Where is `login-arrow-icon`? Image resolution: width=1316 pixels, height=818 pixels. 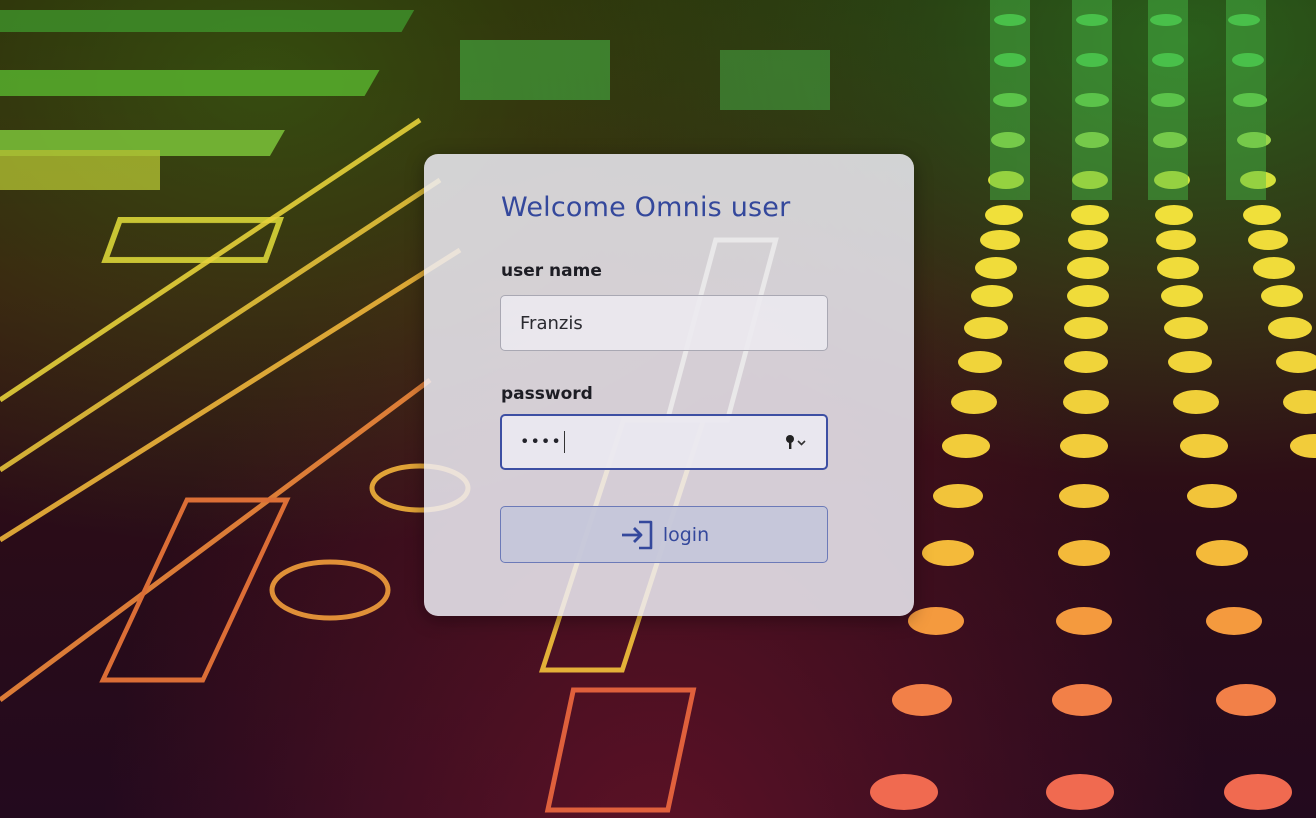 login-arrow-icon is located at coordinates (637, 534).